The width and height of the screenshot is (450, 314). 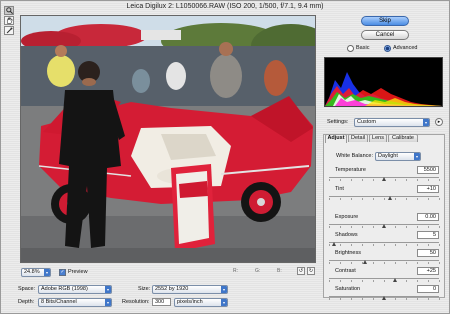 What do you see at coordinates (405, 48) in the screenshot?
I see `advanced-label: Advanced` at bounding box center [405, 48].